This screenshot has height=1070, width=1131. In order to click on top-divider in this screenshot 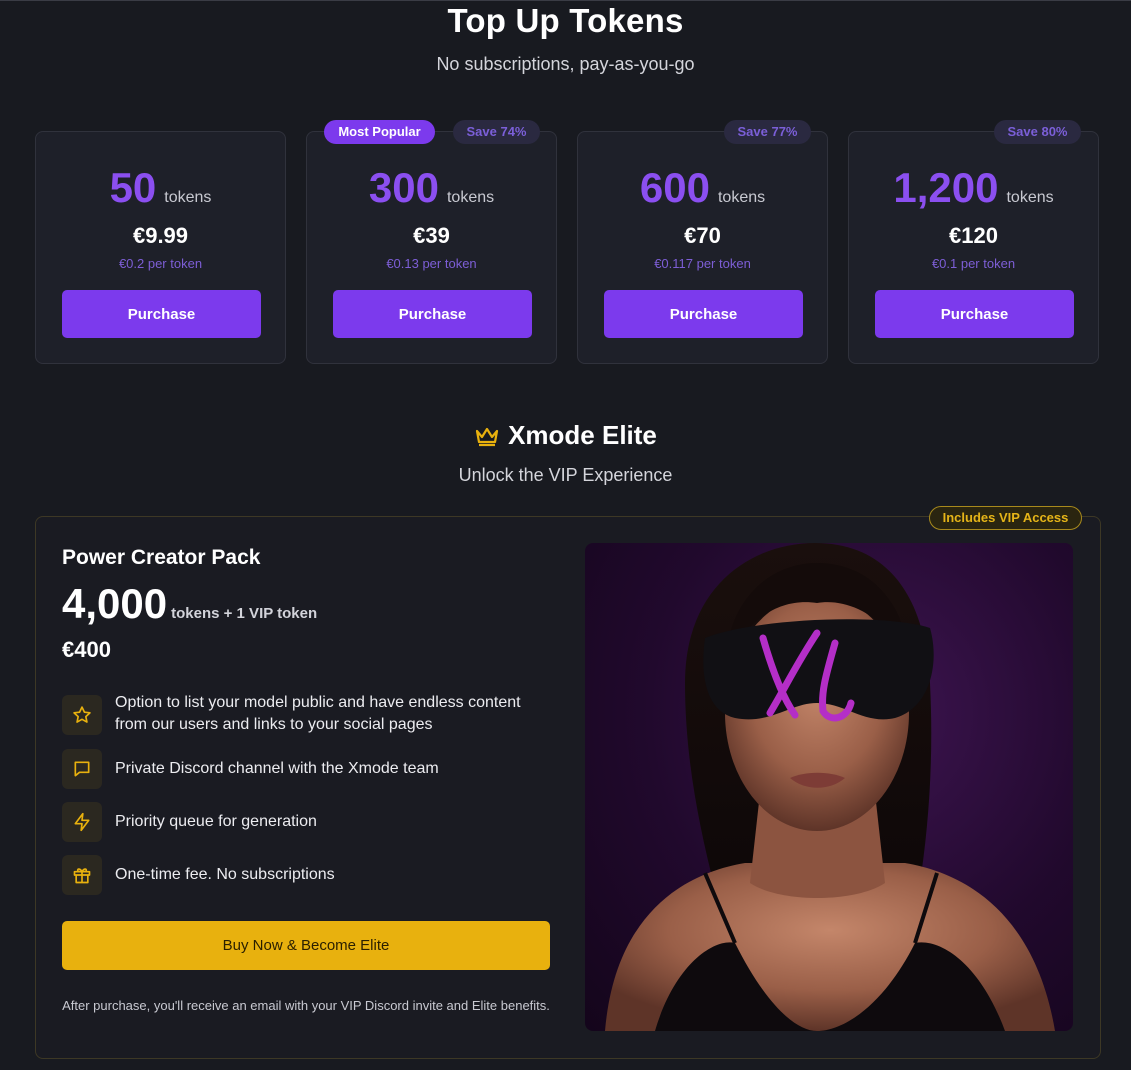, I will do `click(565, 0)`.